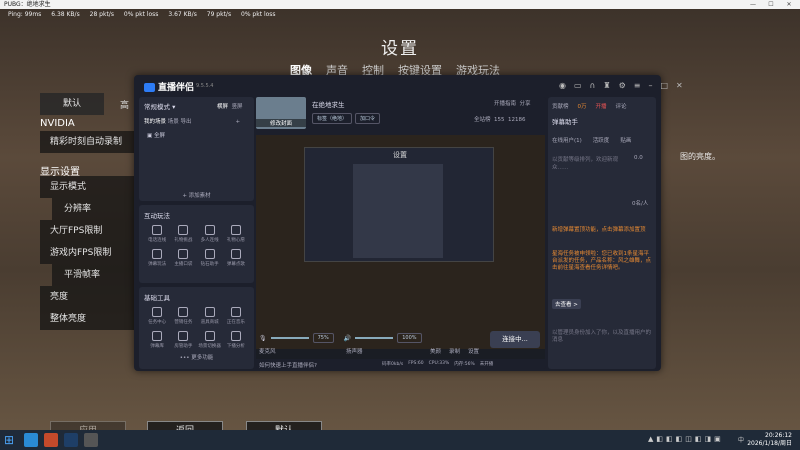 The width and height of the screenshot is (800, 450). What do you see at coordinates (87, 187) in the screenshot?
I see `display-mode-item: 显示模式` at bounding box center [87, 187].